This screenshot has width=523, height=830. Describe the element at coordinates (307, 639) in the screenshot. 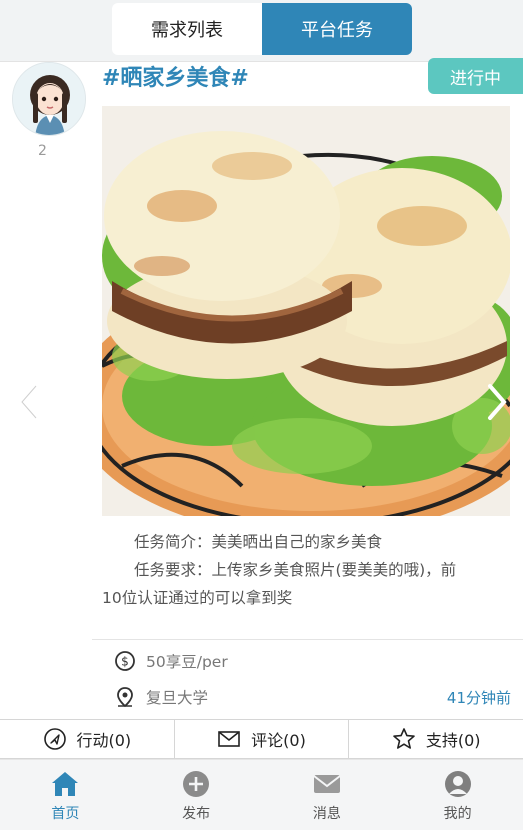

I see `divider` at that location.